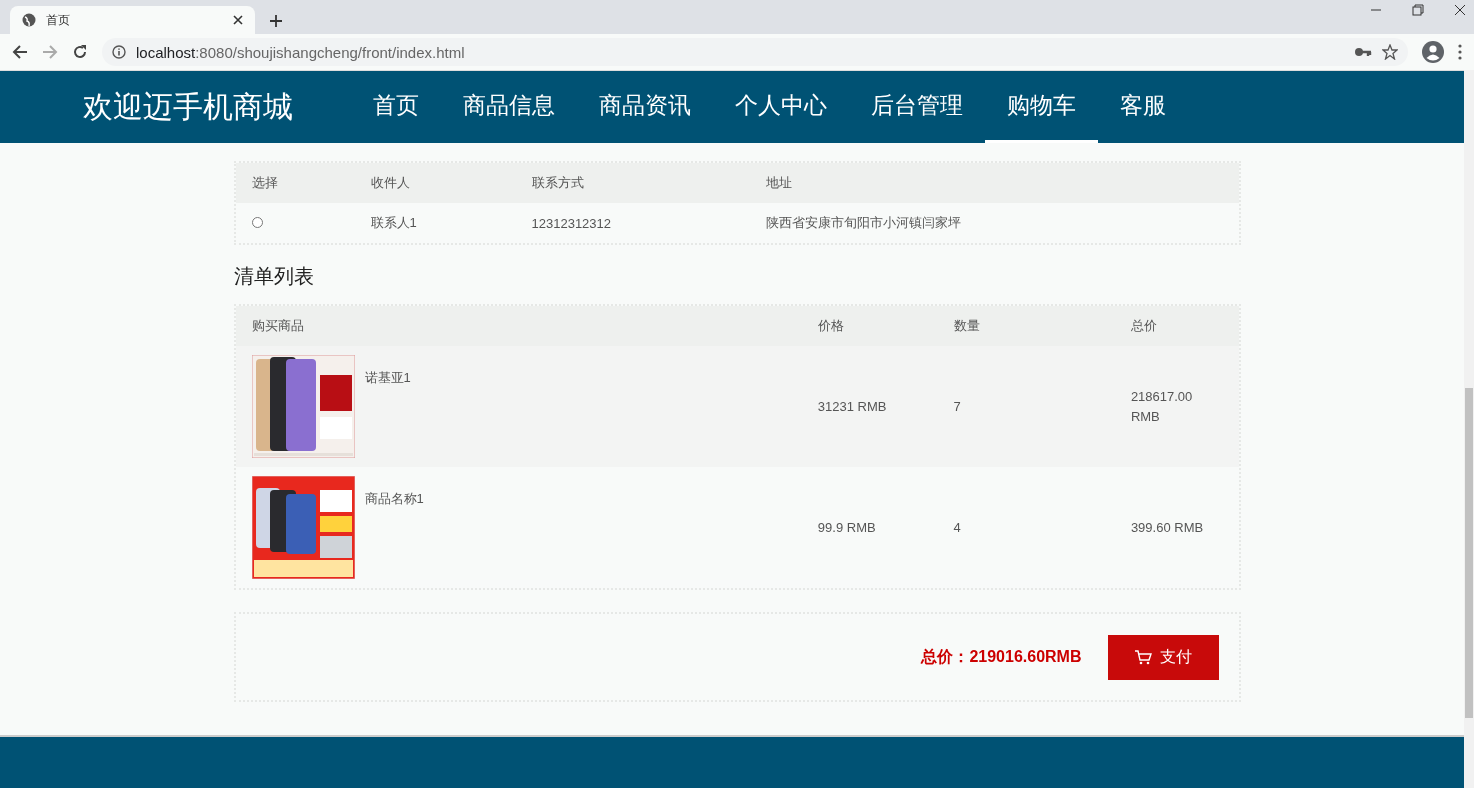 This screenshot has height=788, width=1474. I want to click on radio-button, so click(257, 222).